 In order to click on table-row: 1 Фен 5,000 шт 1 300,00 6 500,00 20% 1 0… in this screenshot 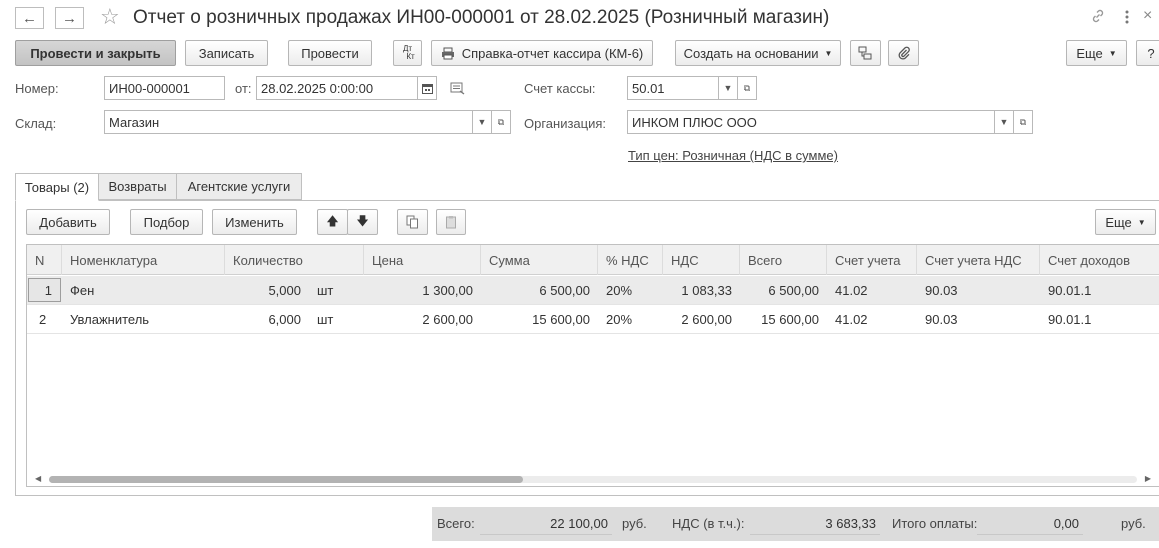, I will do `click(593, 290)`.